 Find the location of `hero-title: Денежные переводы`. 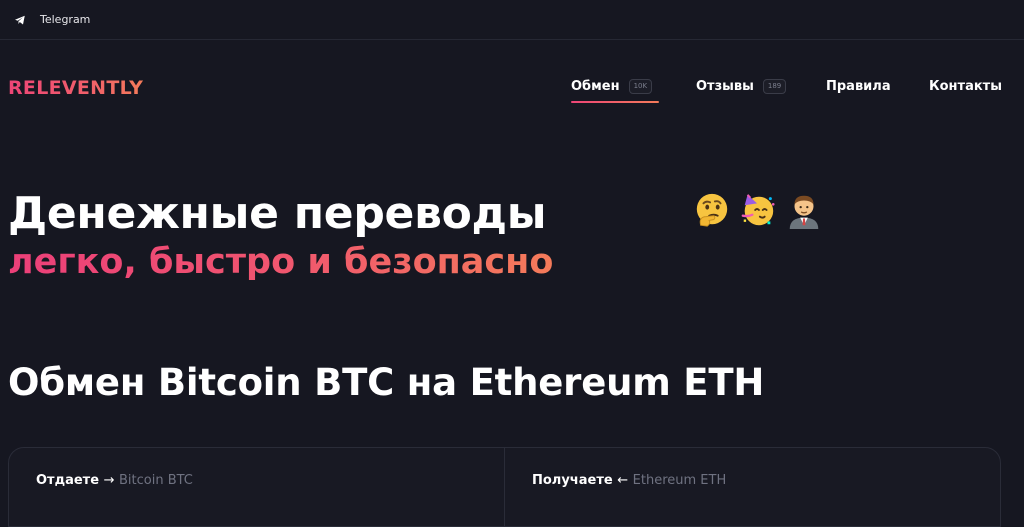

hero-title: Денежные переводы is located at coordinates (277, 213).